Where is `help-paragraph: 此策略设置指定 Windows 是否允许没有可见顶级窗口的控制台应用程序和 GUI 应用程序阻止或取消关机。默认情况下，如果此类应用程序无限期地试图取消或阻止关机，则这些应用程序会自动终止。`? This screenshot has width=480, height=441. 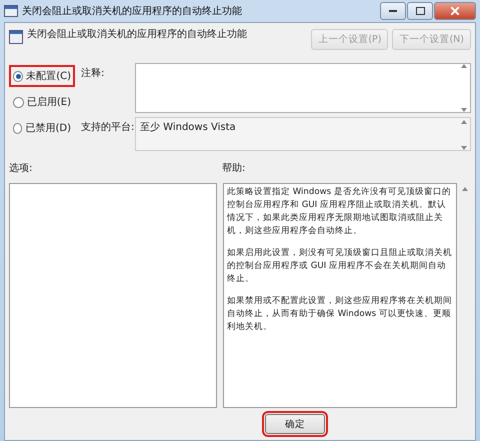 help-paragraph: 此策略设置指定 Windows 是否允许没有可见顶级窗口的控制台应用程序和 GUI 应用程序阻止或取消关机。默认情况下，如果此类应用程序无限期地试图取消或阻止关机，则这些应用程序会自动终止。 is located at coordinates (339, 212).